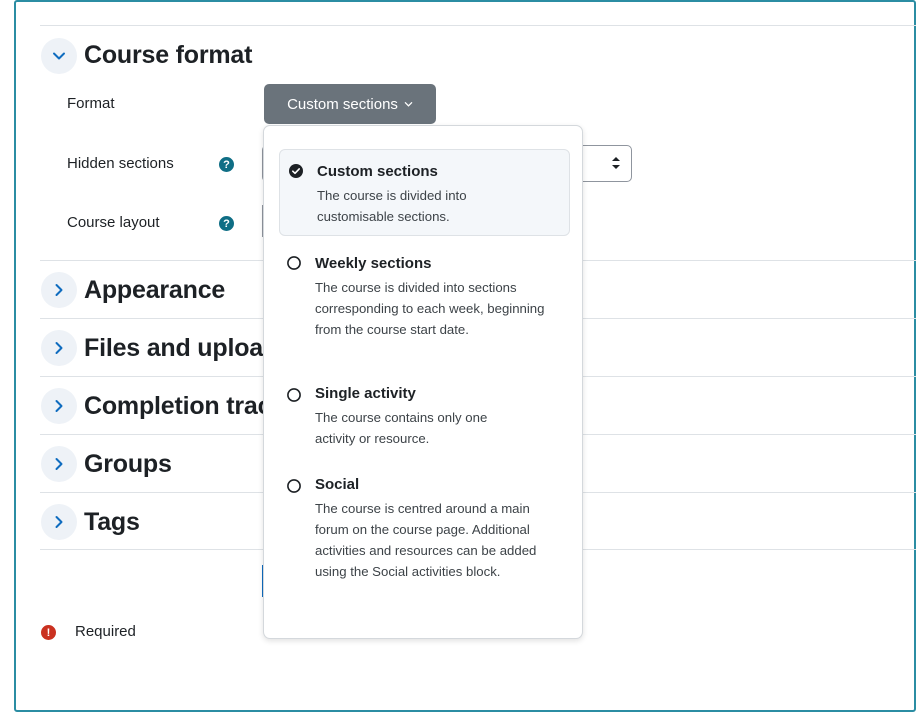  What do you see at coordinates (478, 25) in the screenshot?
I see `divider` at bounding box center [478, 25].